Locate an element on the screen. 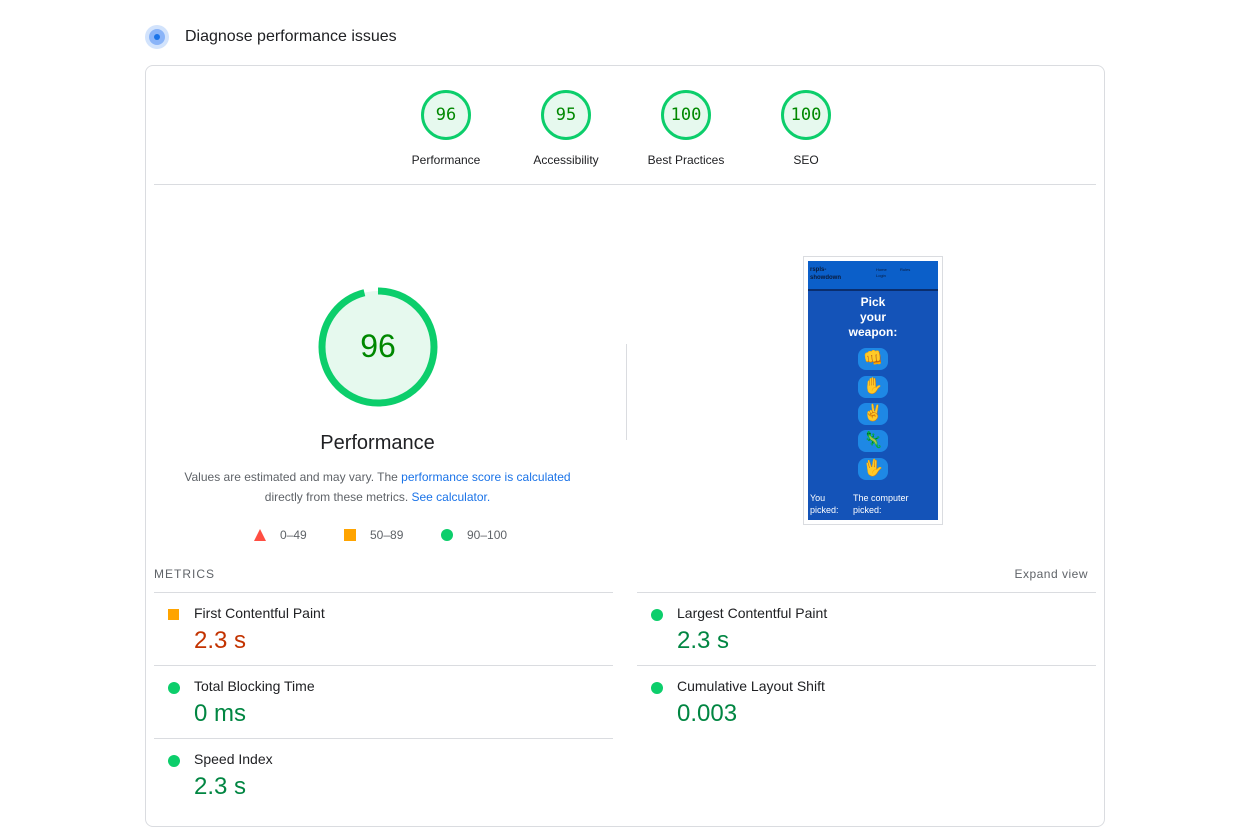 The width and height of the screenshot is (1258, 827). screenshot-nav-link: Rules is located at coordinates (905, 269).